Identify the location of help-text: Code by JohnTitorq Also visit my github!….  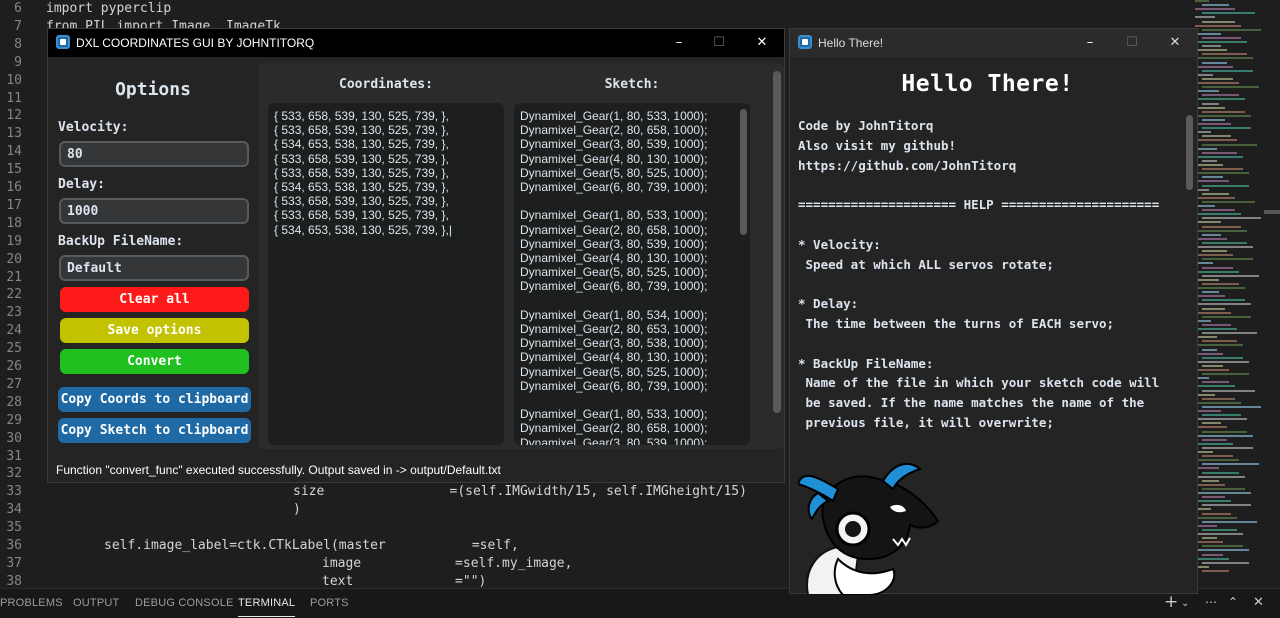
(979, 274).